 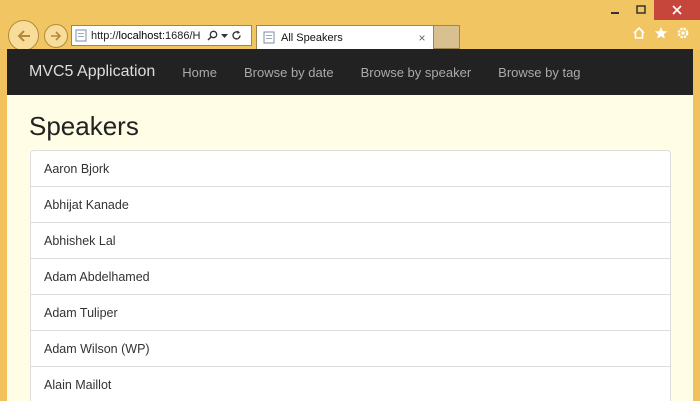 I want to click on list-item: Abhijat Kanade, so click(x=350, y=204).